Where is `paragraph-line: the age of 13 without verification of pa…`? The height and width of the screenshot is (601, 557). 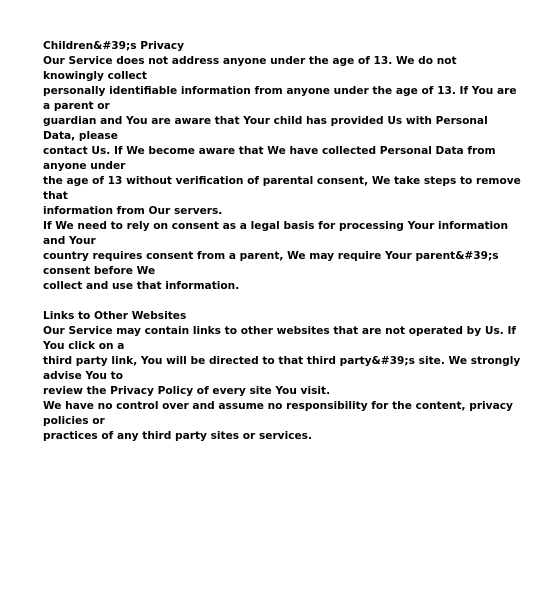
paragraph-line: the age of 13 without verification of pa… is located at coordinates (282, 188).